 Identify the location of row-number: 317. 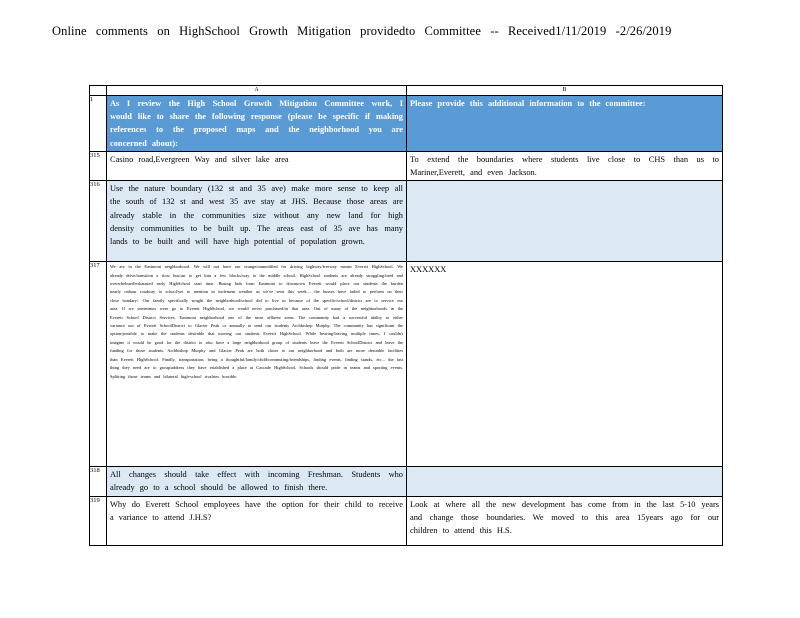
(98, 364).